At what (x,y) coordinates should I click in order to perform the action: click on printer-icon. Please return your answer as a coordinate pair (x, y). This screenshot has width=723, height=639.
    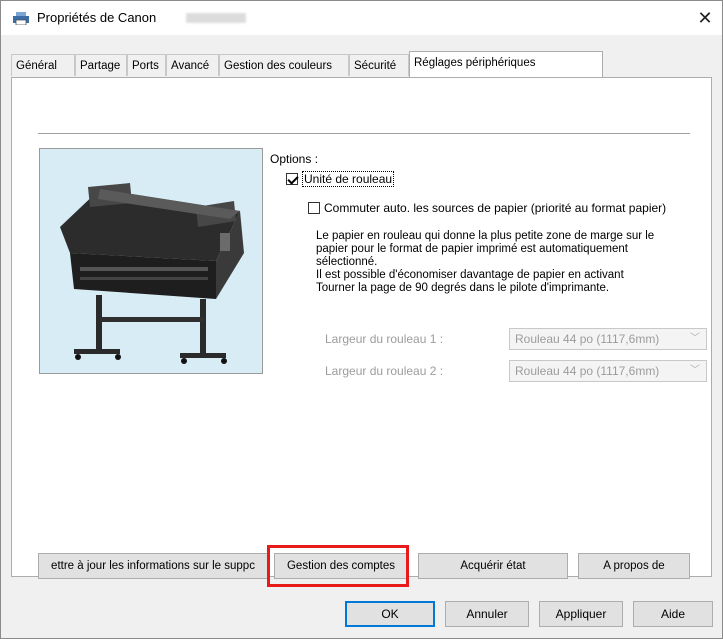
    Looking at the image, I should click on (21, 18).